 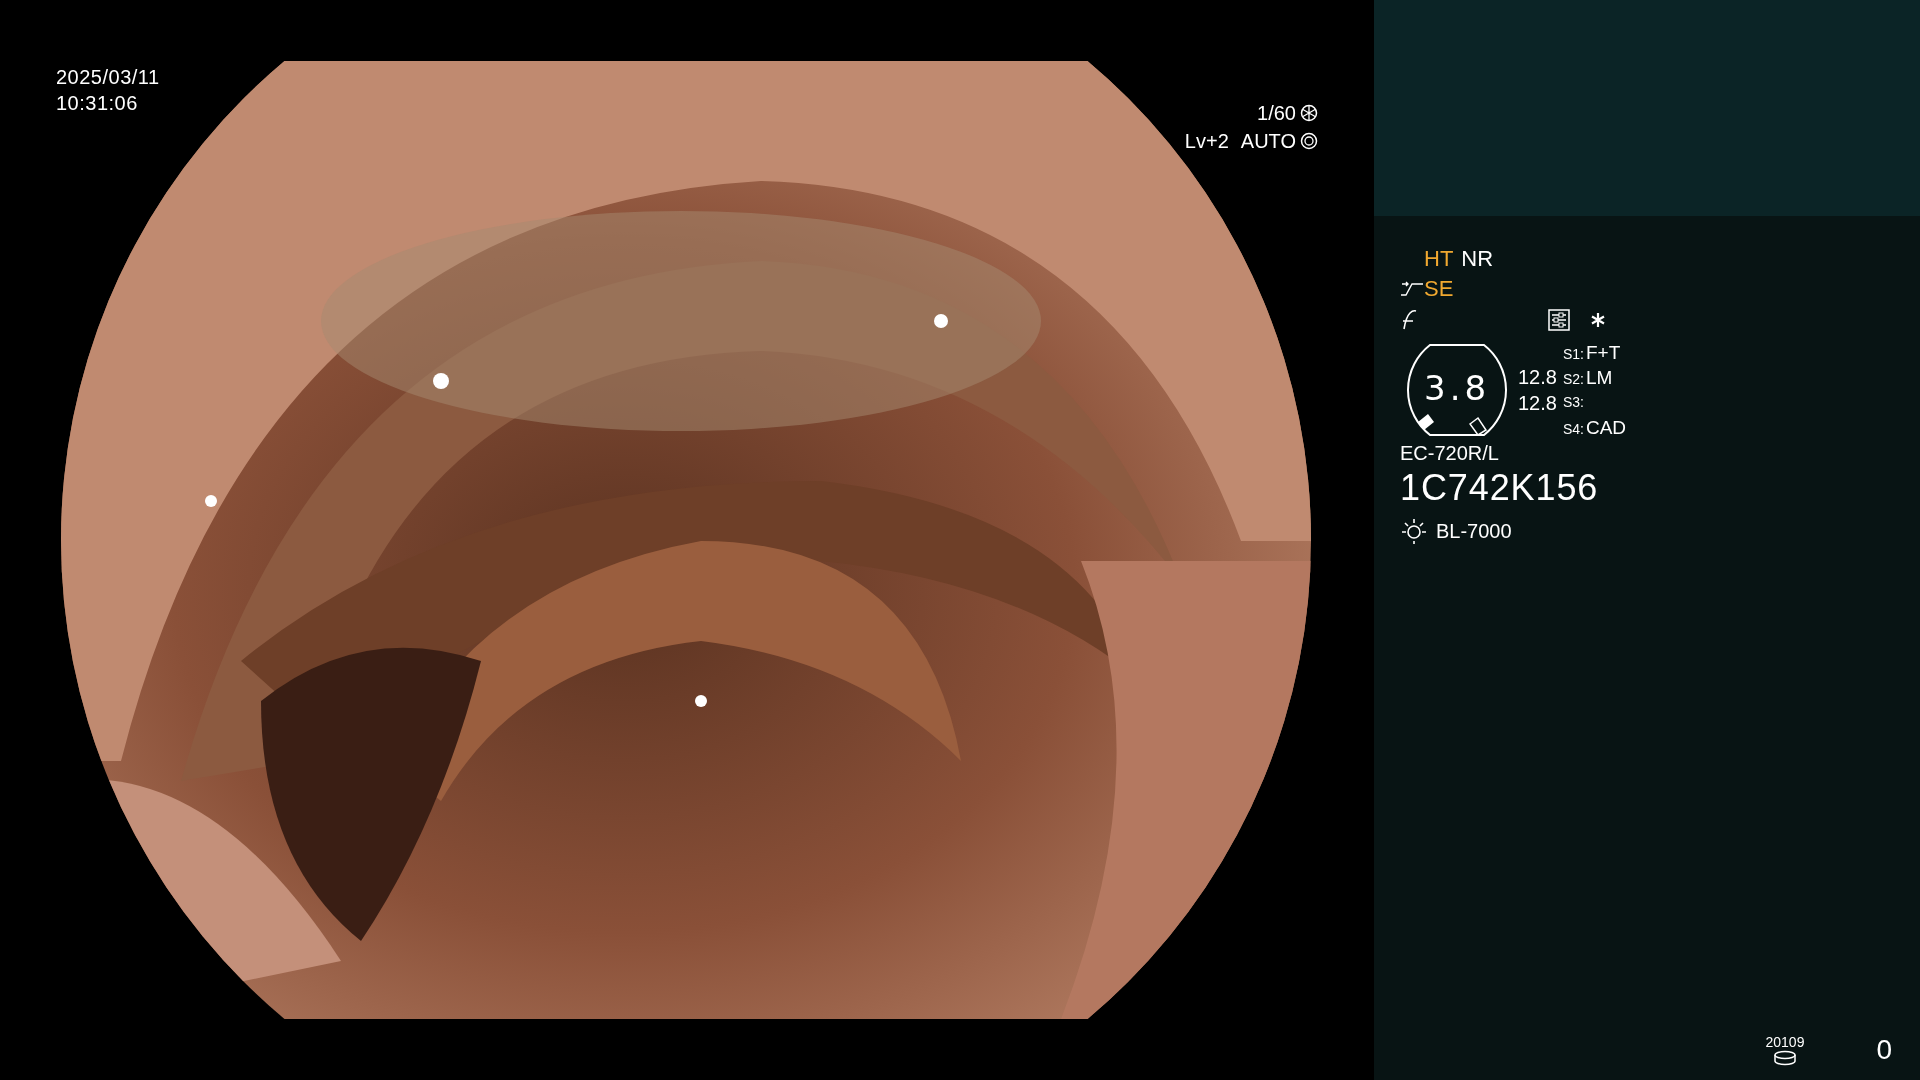 What do you see at coordinates (1500, 488) in the screenshot?
I see `scope-serial: 1C742K156` at bounding box center [1500, 488].